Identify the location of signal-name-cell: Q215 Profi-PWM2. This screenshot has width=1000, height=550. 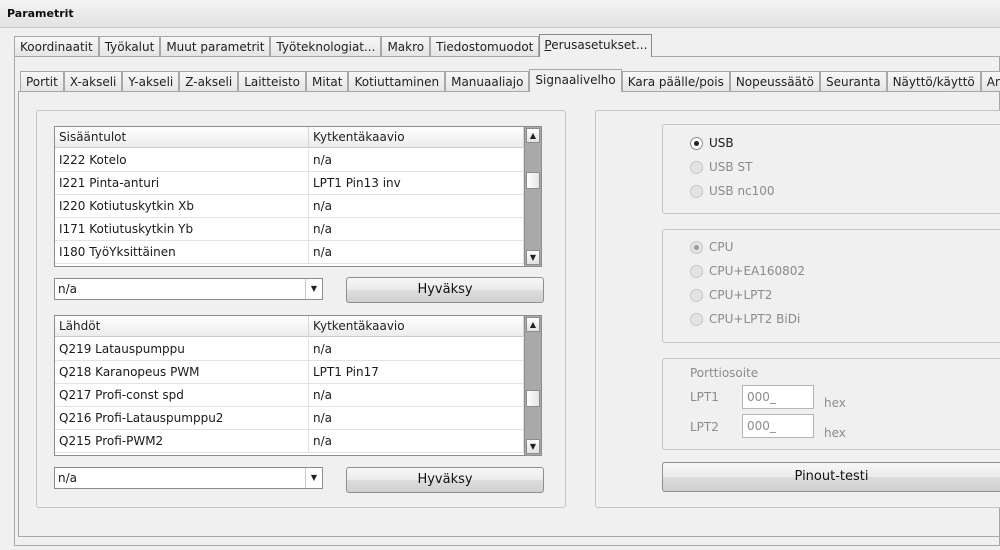
(182, 441).